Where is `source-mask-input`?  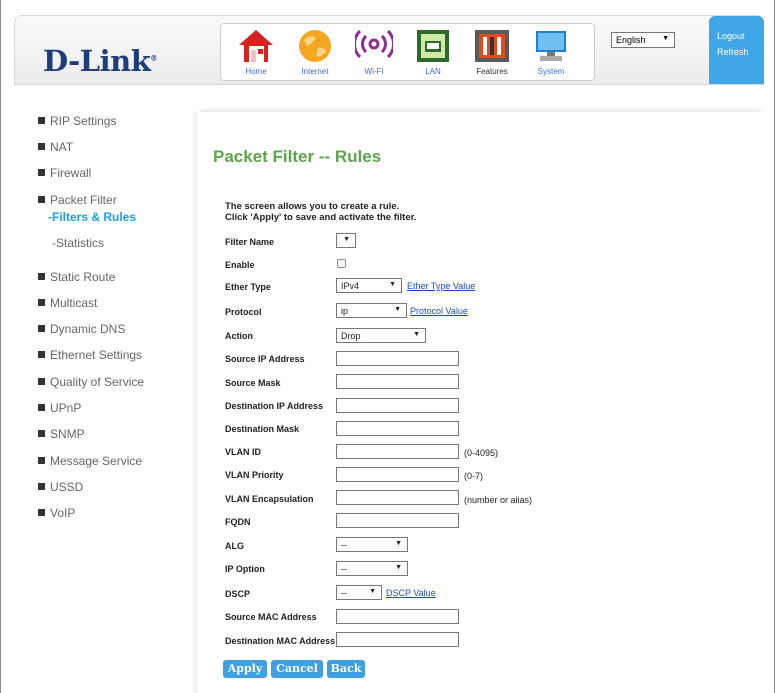 source-mask-input is located at coordinates (397, 381).